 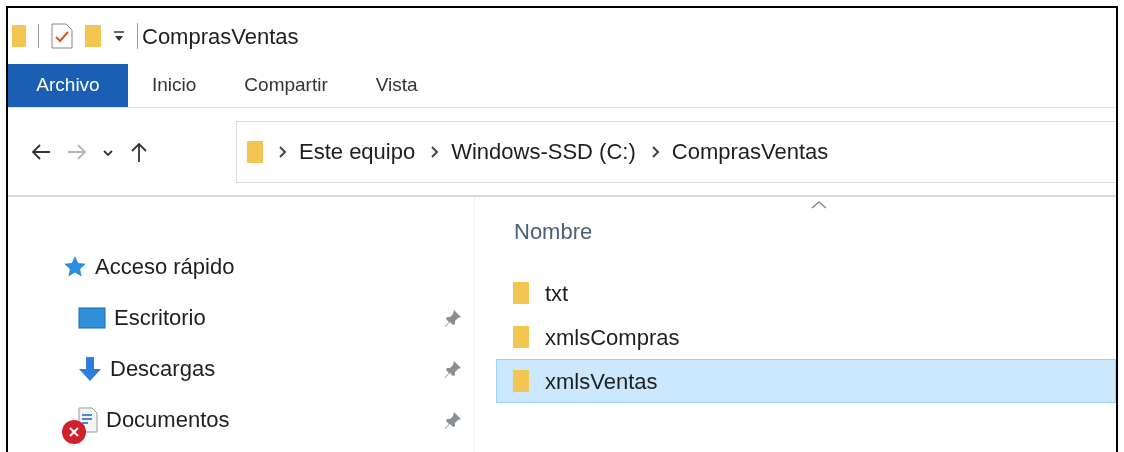 I want to click on properties-icon, so click(x=62, y=36).